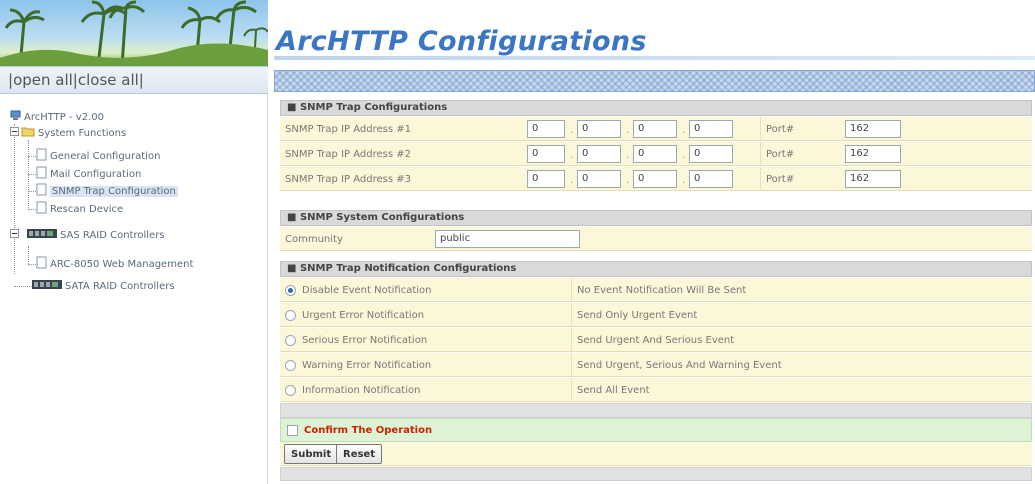 Image resolution: width=1035 pixels, height=484 pixels. Describe the element at coordinates (373, 107) in the screenshot. I see `section-title: SNMP Trap Configurations` at that location.